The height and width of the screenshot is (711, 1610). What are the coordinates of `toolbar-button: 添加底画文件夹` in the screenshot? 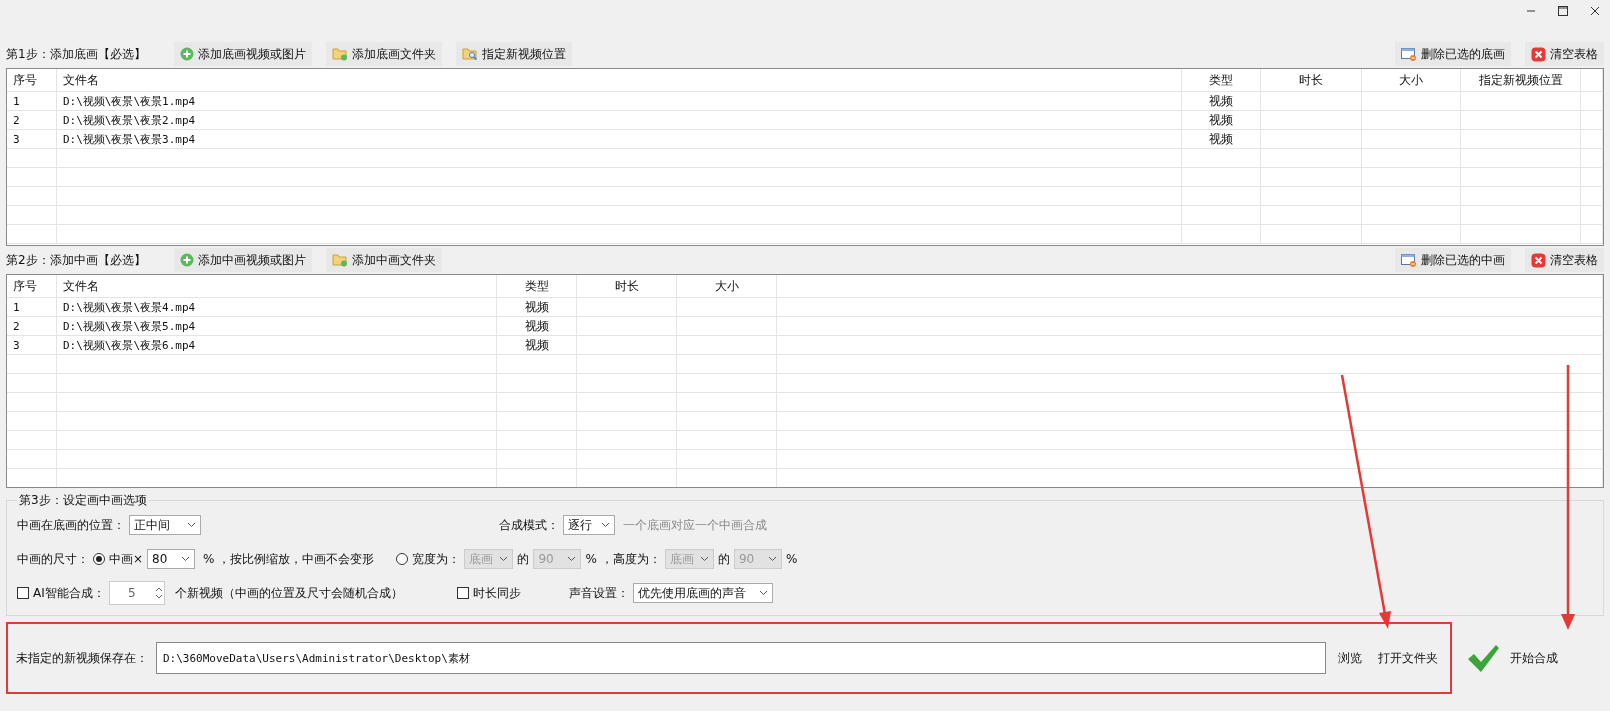 It's located at (383, 54).